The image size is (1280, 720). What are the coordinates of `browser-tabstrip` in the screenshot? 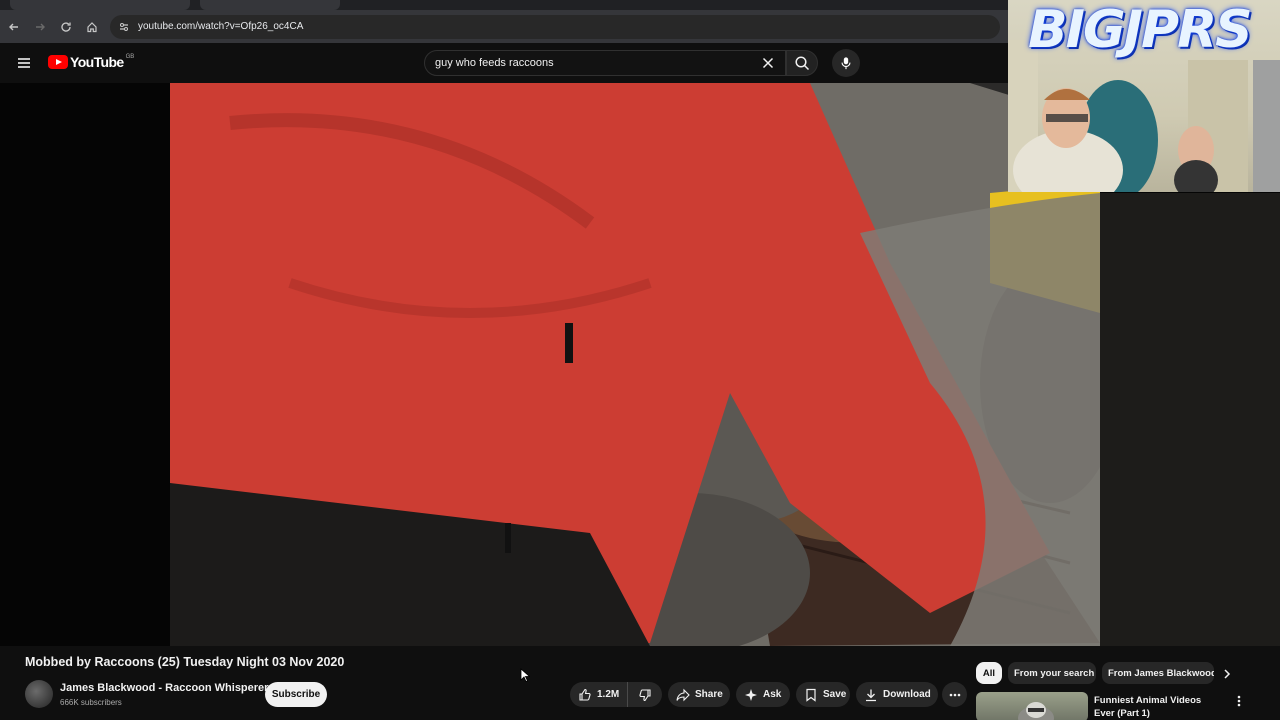 It's located at (504, 5).